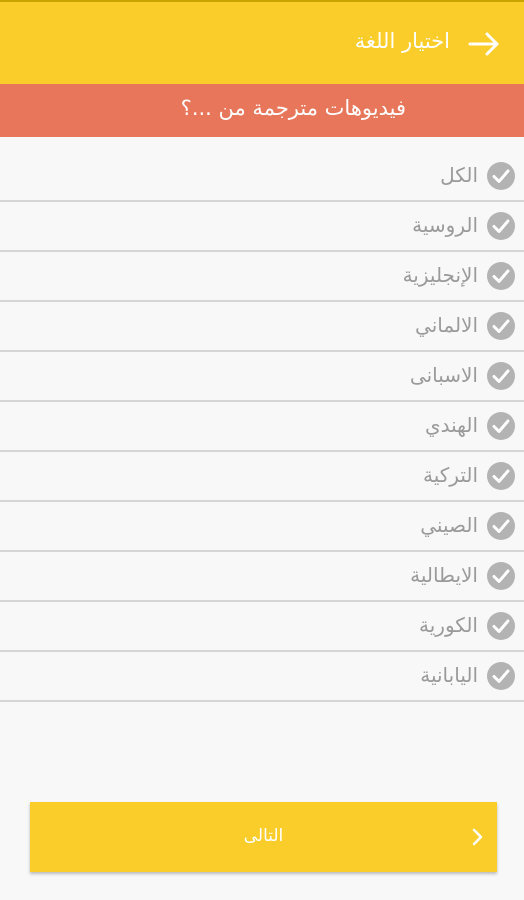 The width and height of the screenshot is (524, 900). I want to click on list-item-spanish: الاسبانى, so click(262, 377).